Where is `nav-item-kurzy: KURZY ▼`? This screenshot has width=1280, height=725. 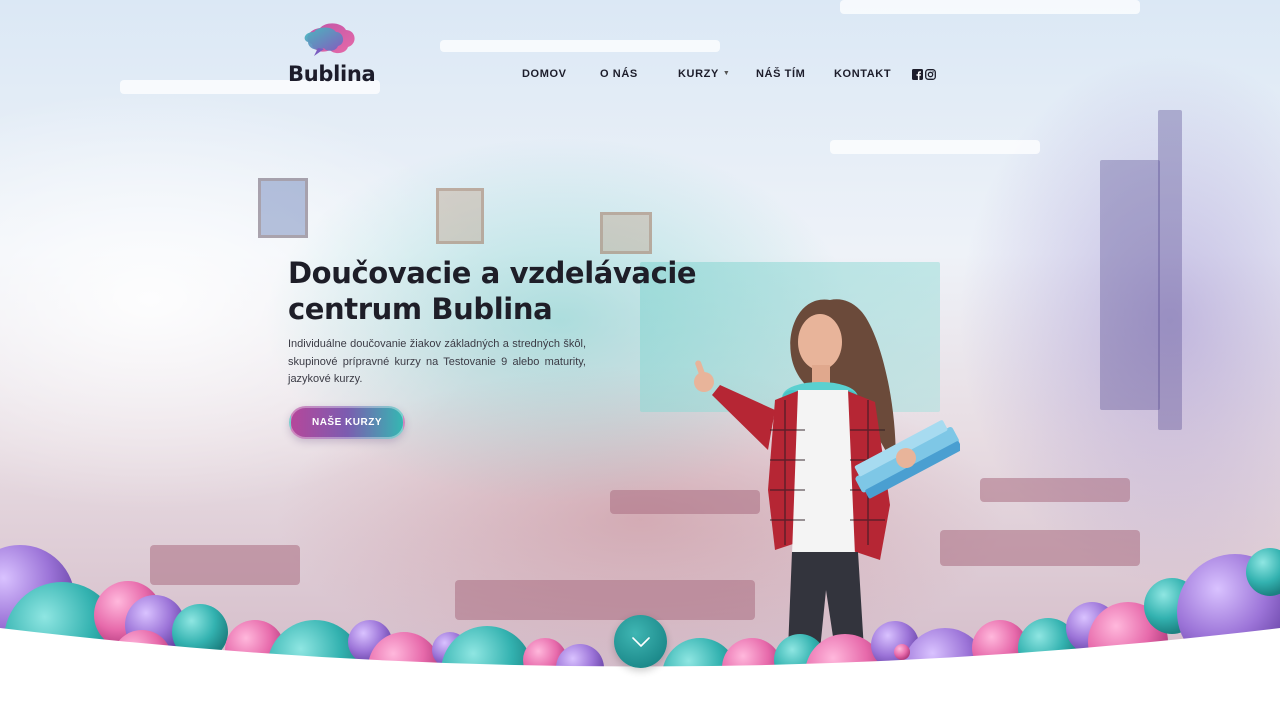
nav-item-kurzy: KURZY ▼ is located at coordinates (704, 74).